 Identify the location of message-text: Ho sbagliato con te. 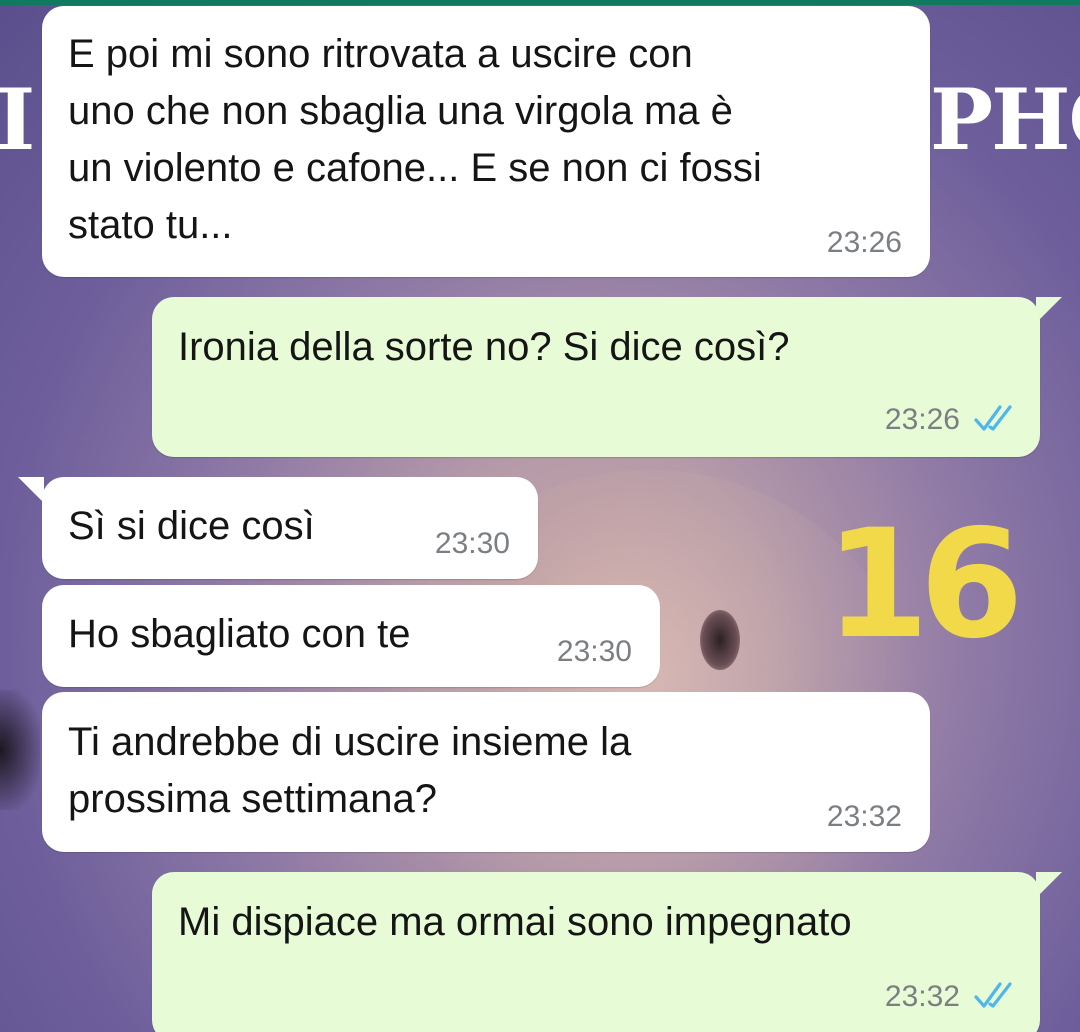
(239, 634).